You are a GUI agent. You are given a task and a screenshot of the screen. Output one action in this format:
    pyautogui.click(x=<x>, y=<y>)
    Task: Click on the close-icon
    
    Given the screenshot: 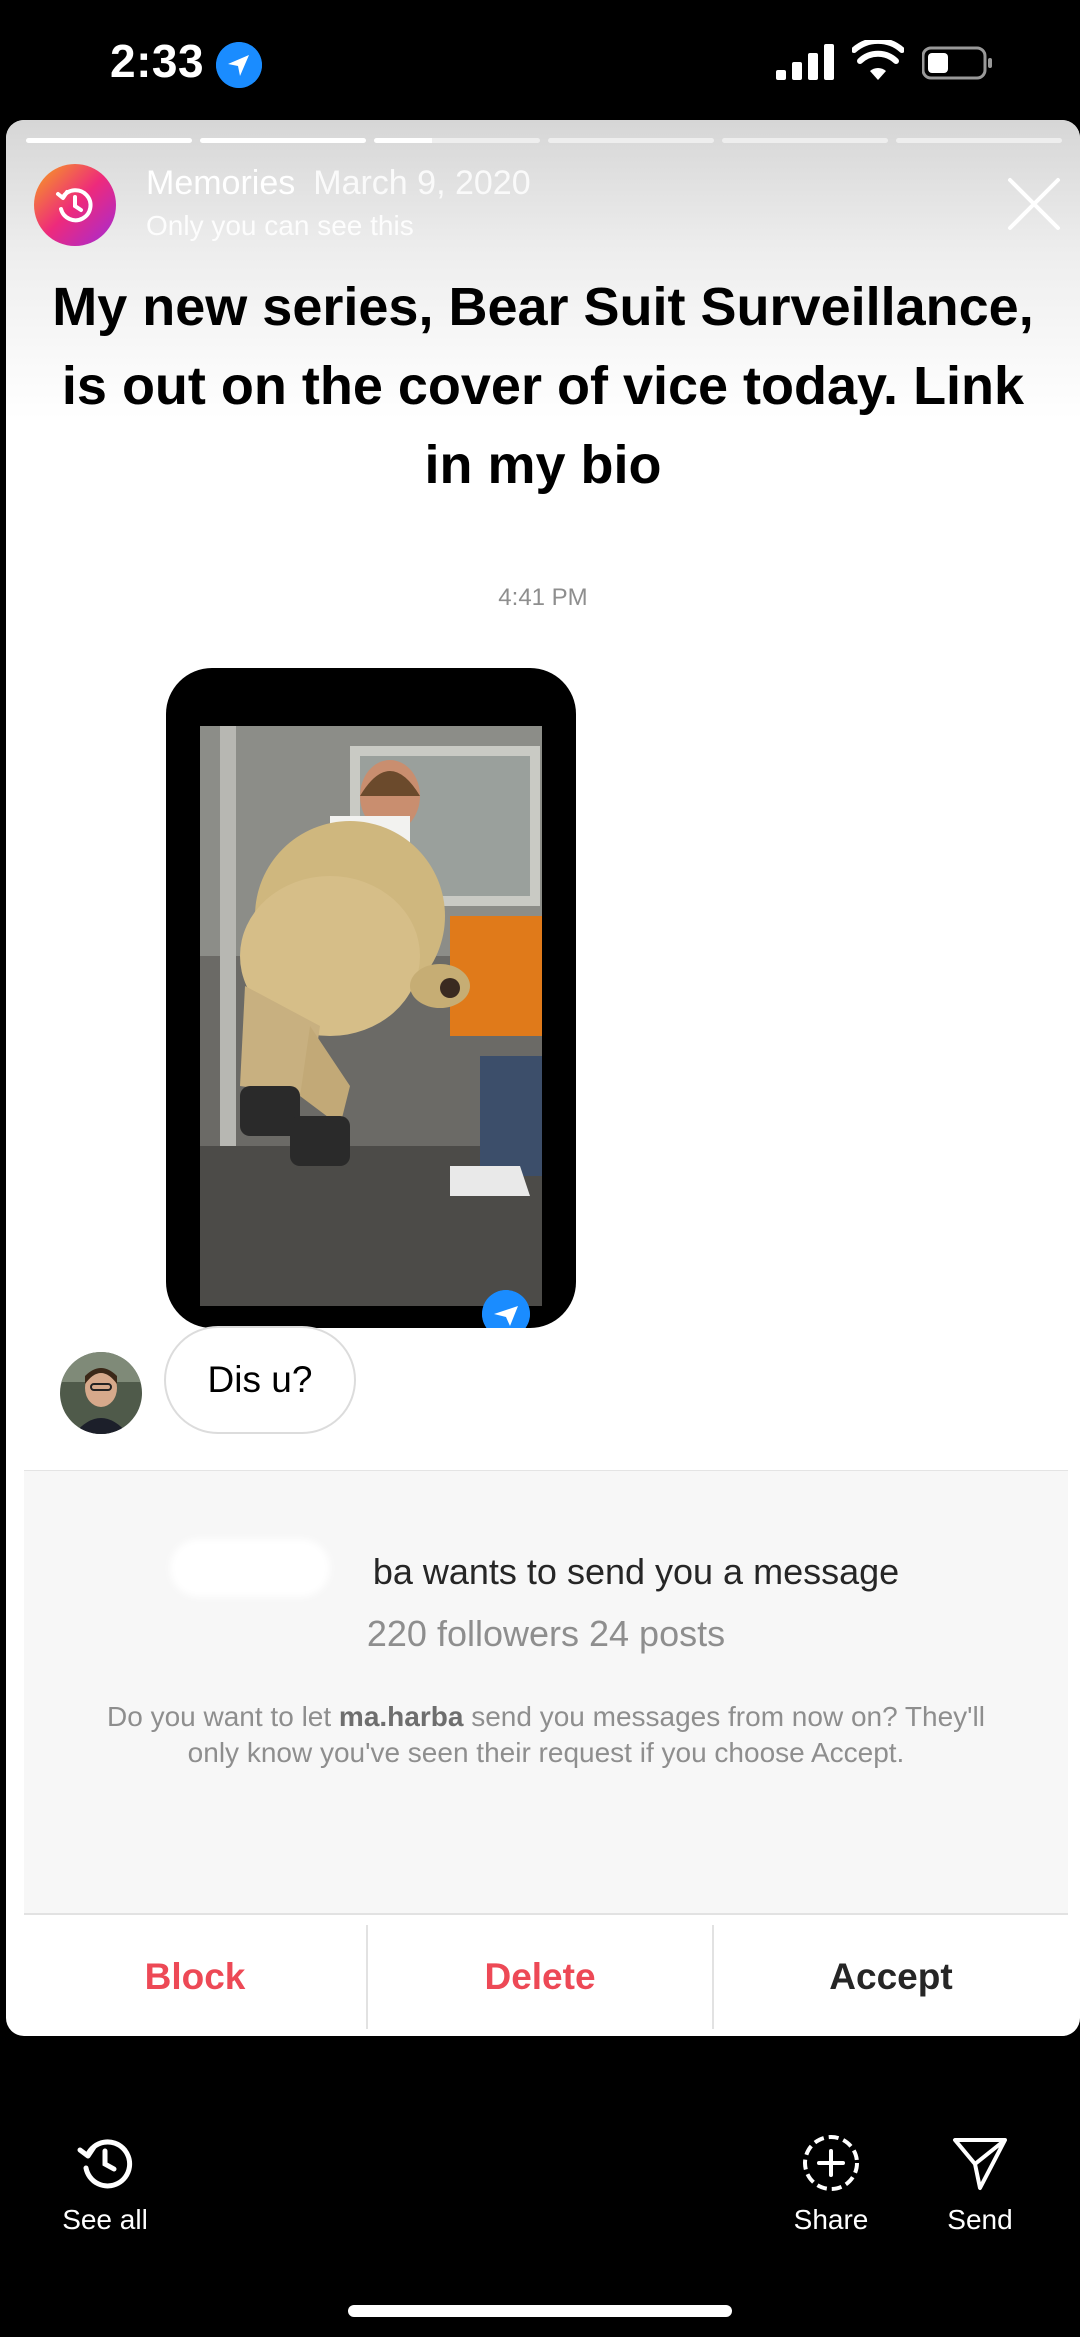 What is the action you would take?
    pyautogui.click(x=1034, y=204)
    